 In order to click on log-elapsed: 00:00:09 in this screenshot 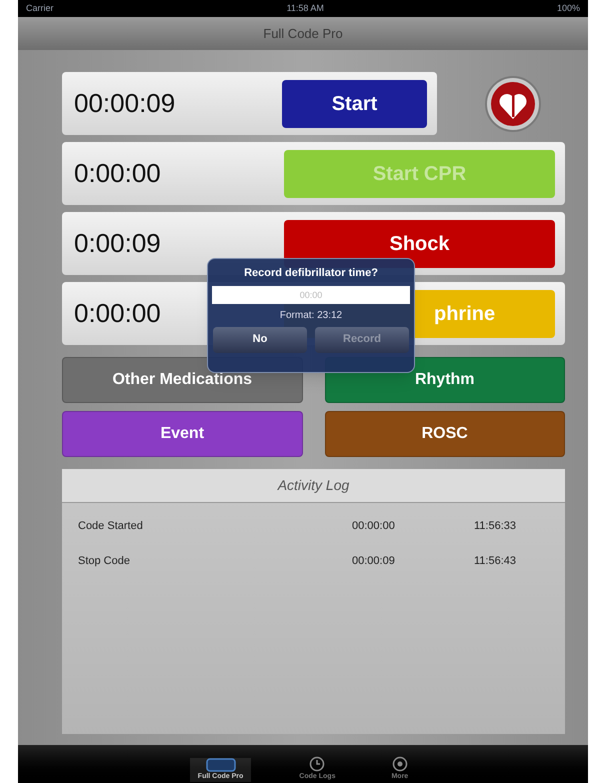, I will do `click(374, 561)`.